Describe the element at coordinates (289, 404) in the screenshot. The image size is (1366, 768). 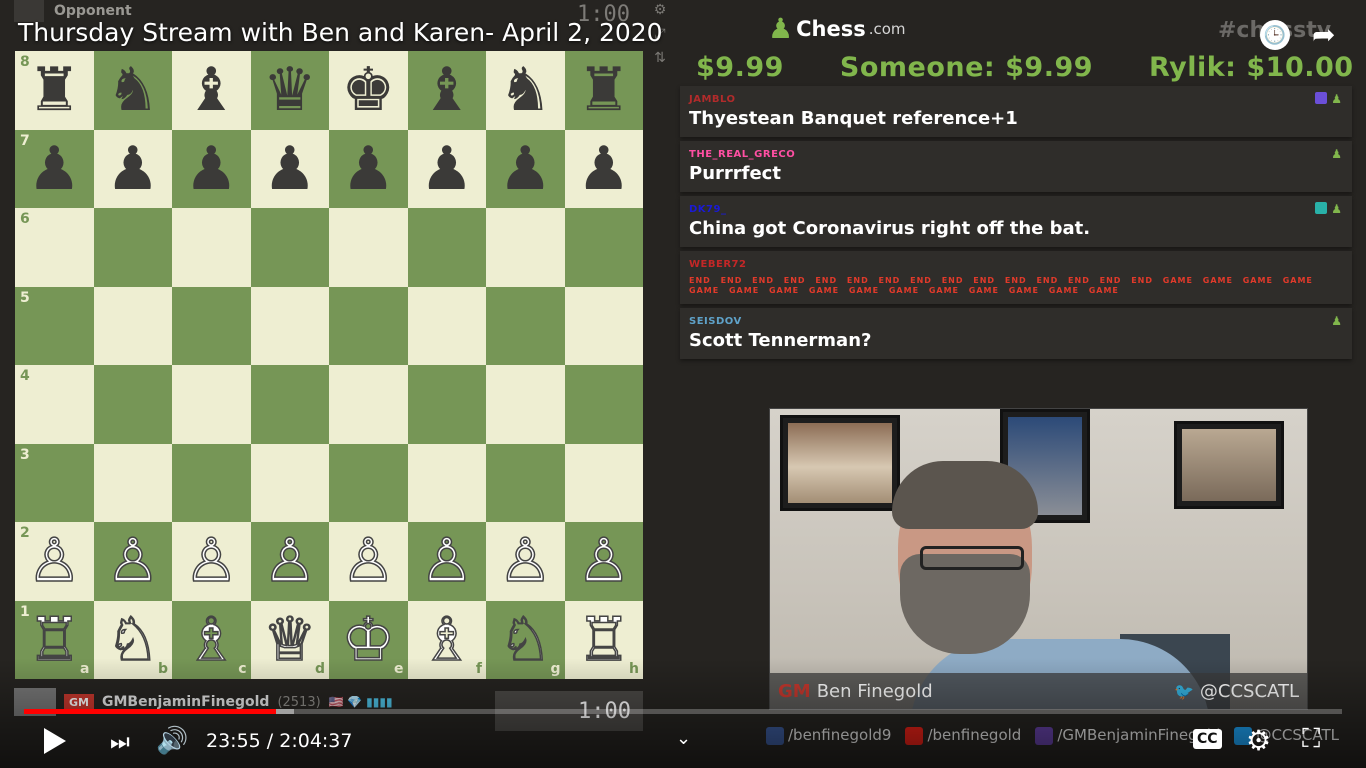
I see `square-d4` at that location.